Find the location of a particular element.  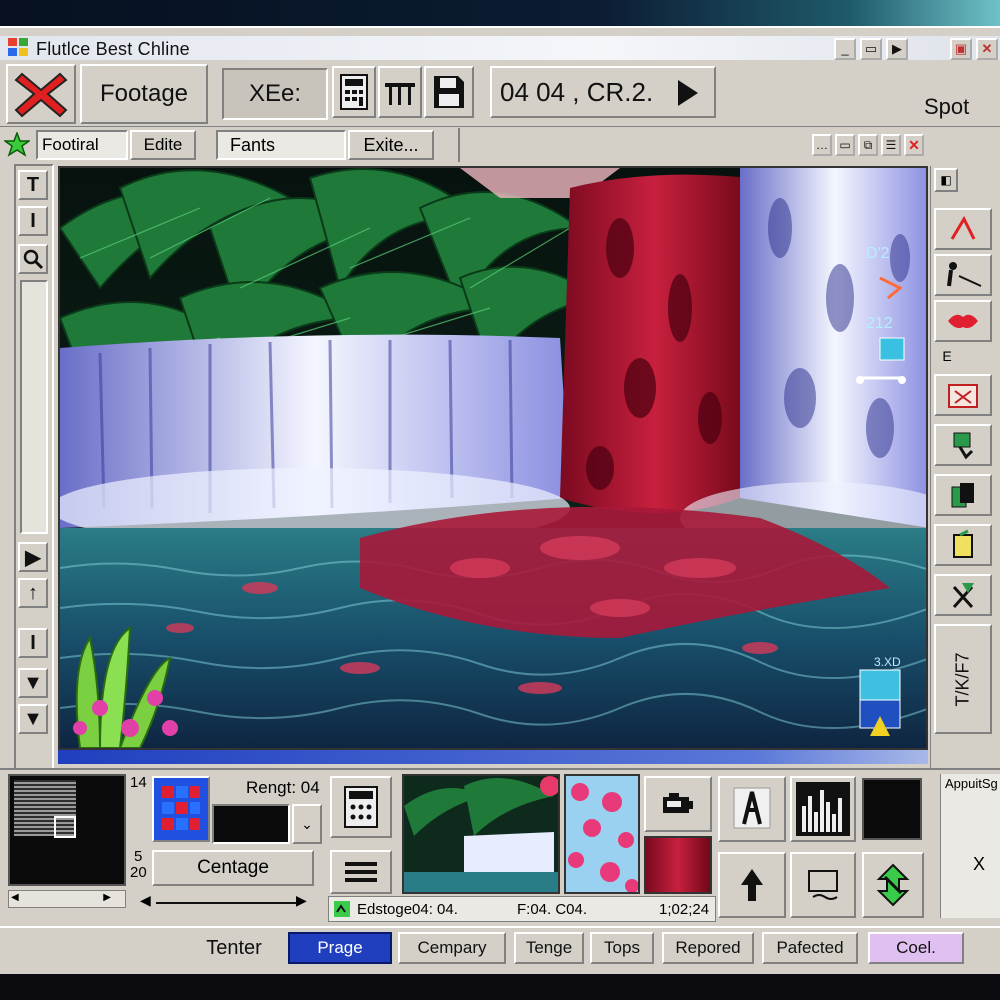

histogram-button is located at coordinates (823, 809).